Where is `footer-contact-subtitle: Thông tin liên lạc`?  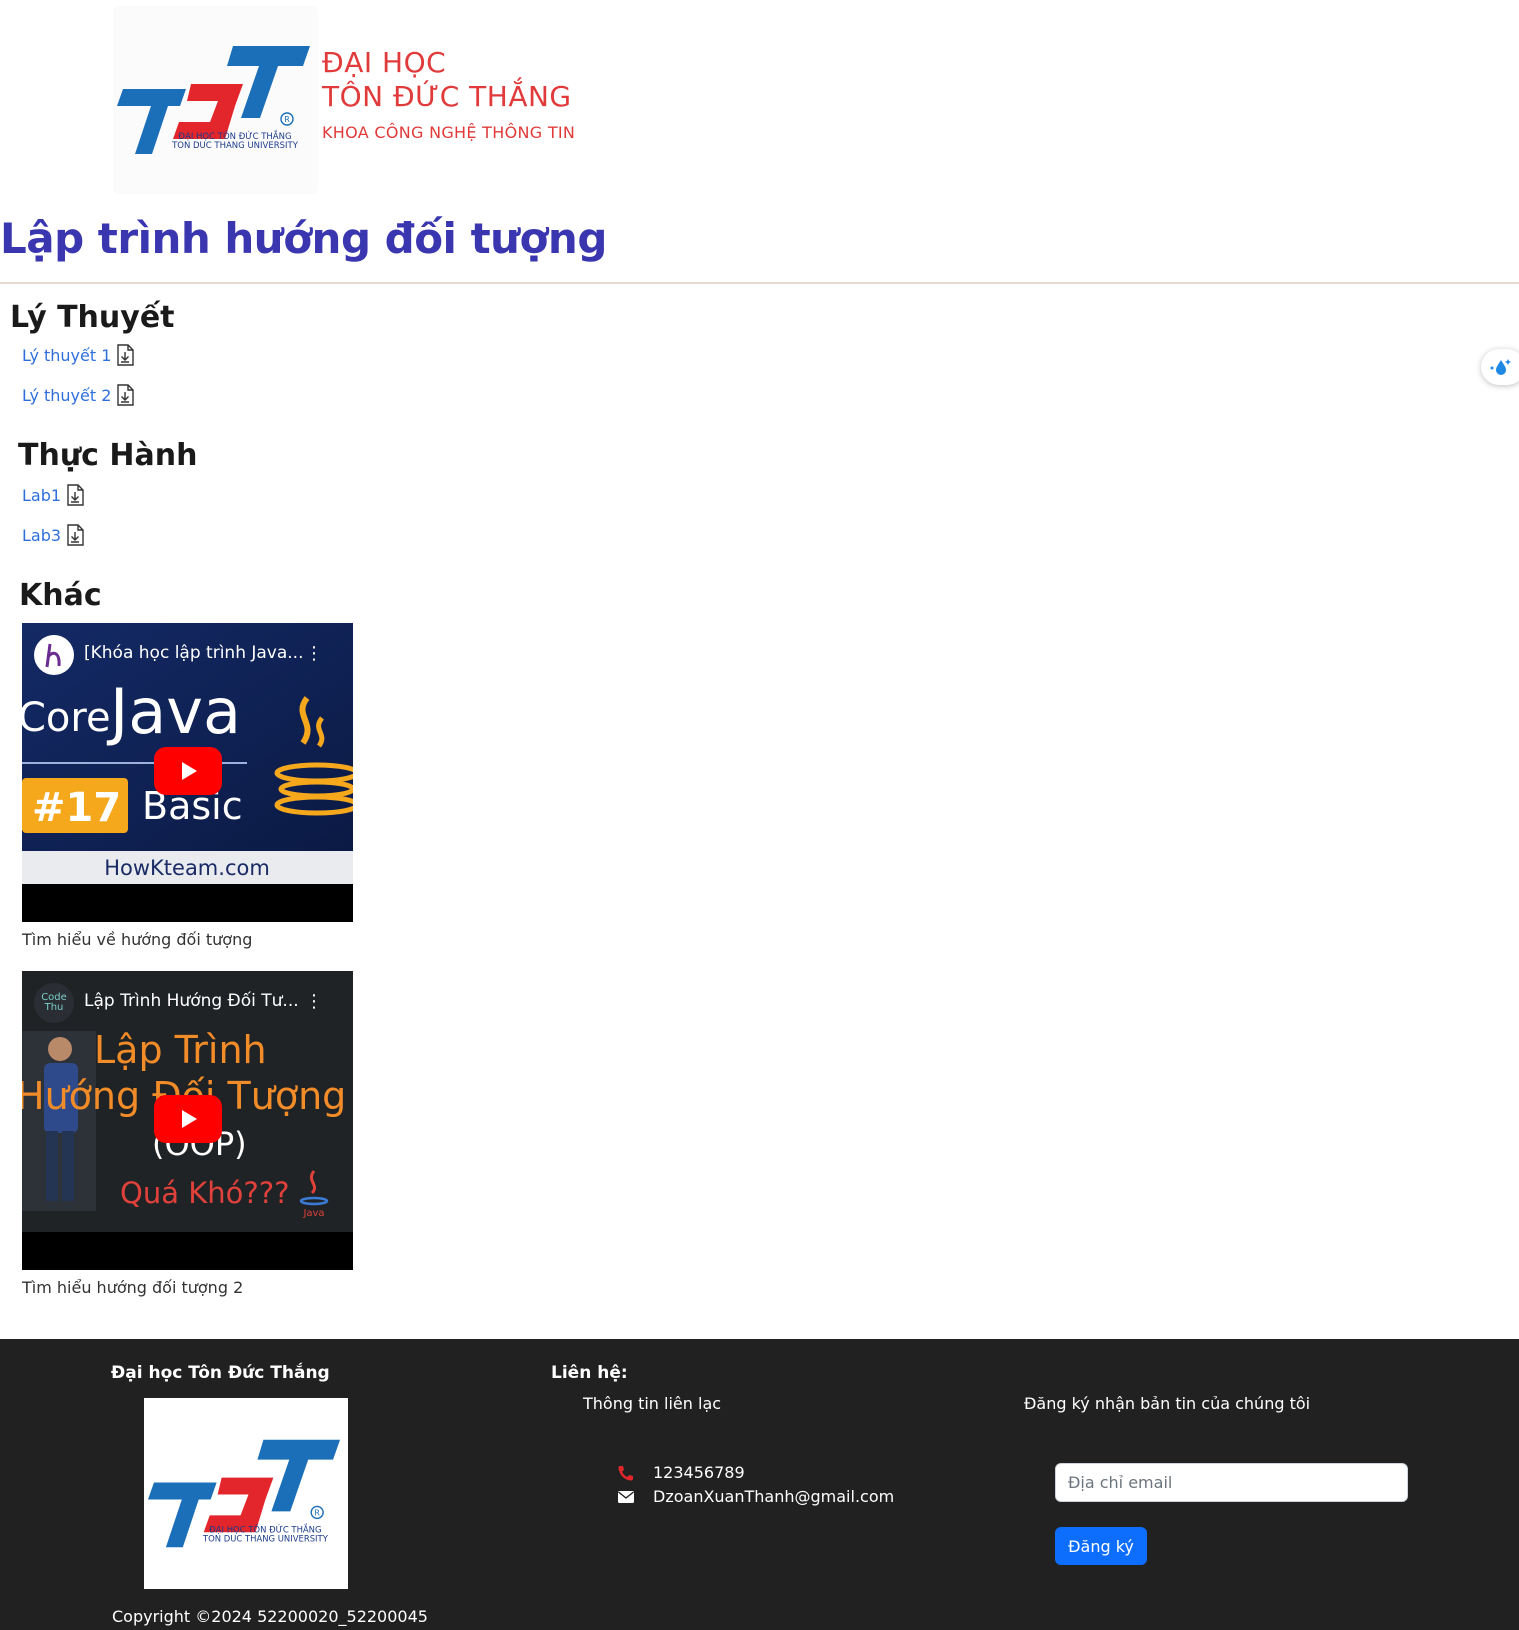 footer-contact-subtitle: Thông tin liên lạc is located at coordinates (652, 1403).